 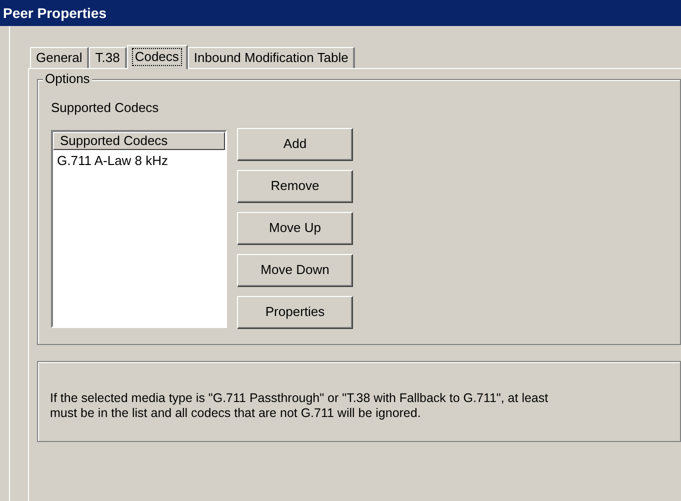 I want to click on action-button: Properties, so click(x=295, y=312).